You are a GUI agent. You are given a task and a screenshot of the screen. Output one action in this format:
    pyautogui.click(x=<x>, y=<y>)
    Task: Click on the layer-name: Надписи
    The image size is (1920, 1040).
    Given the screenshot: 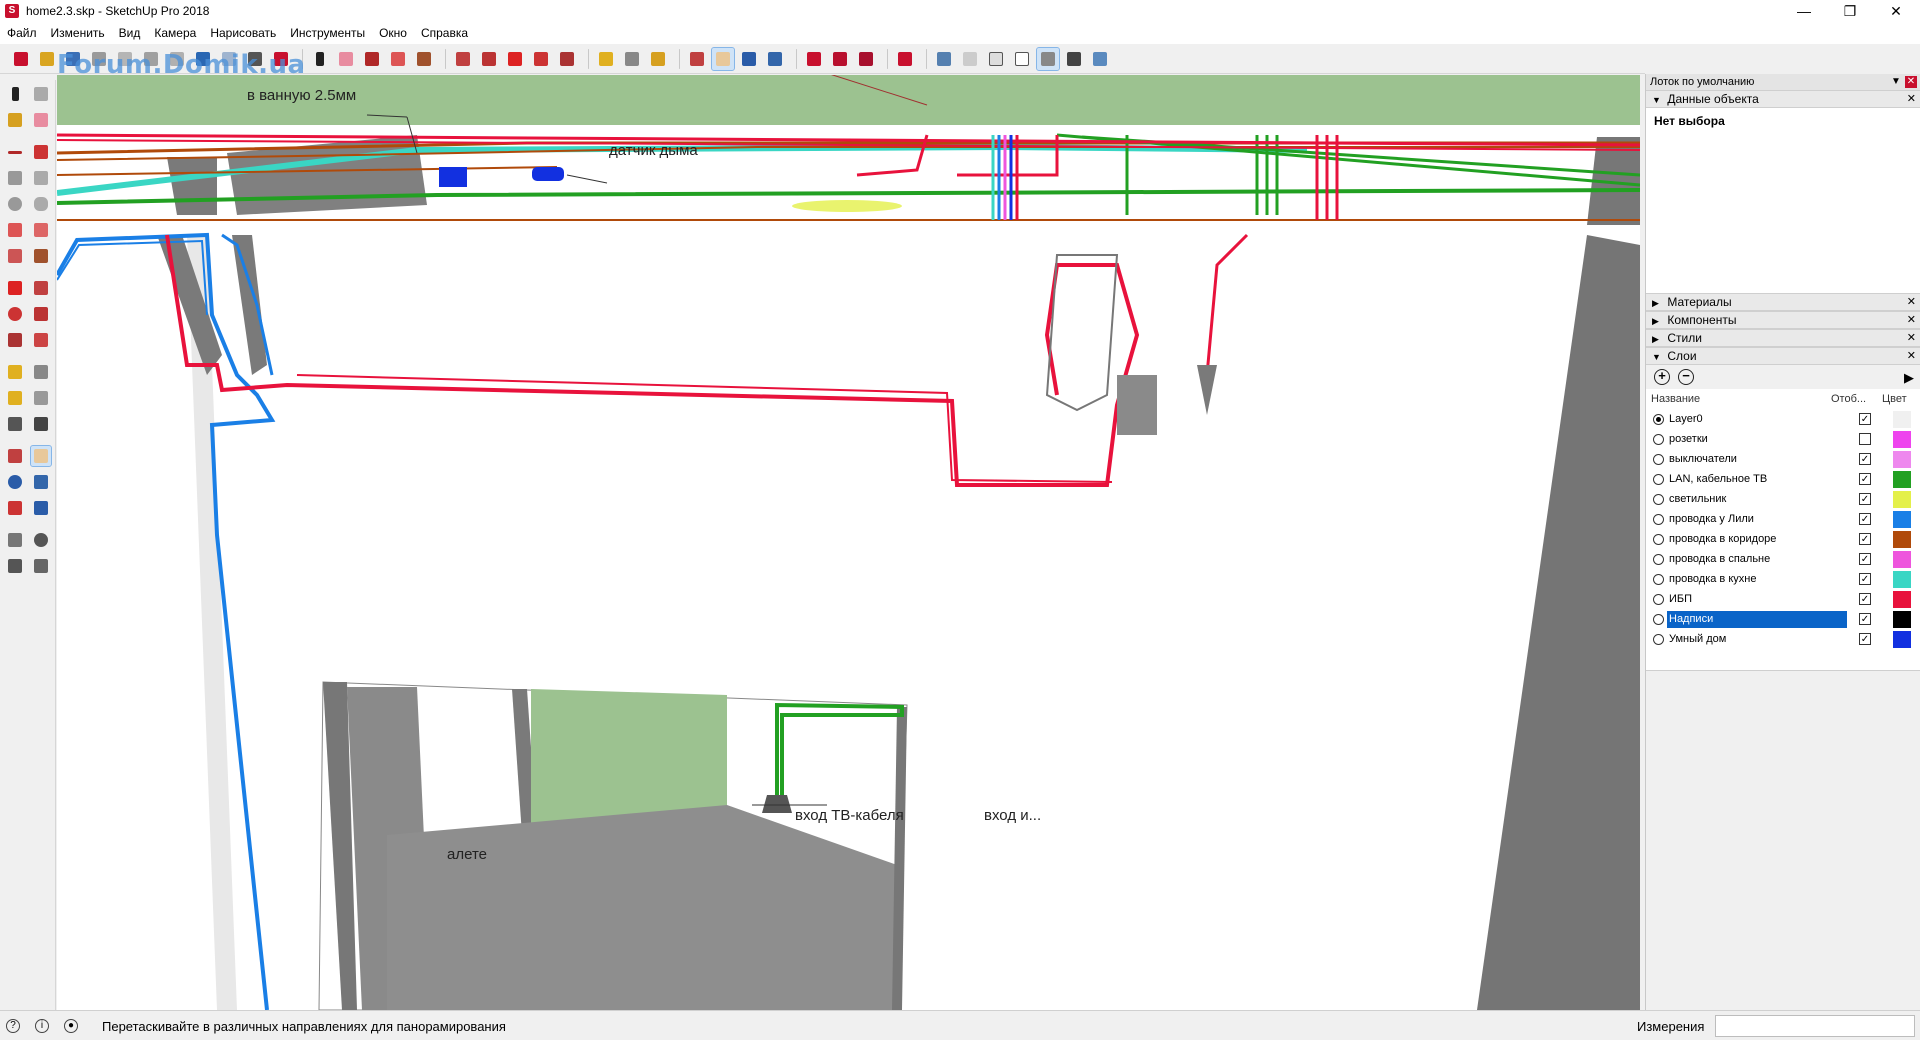 What is the action you would take?
    pyautogui.click(x=1757, y=619)
    